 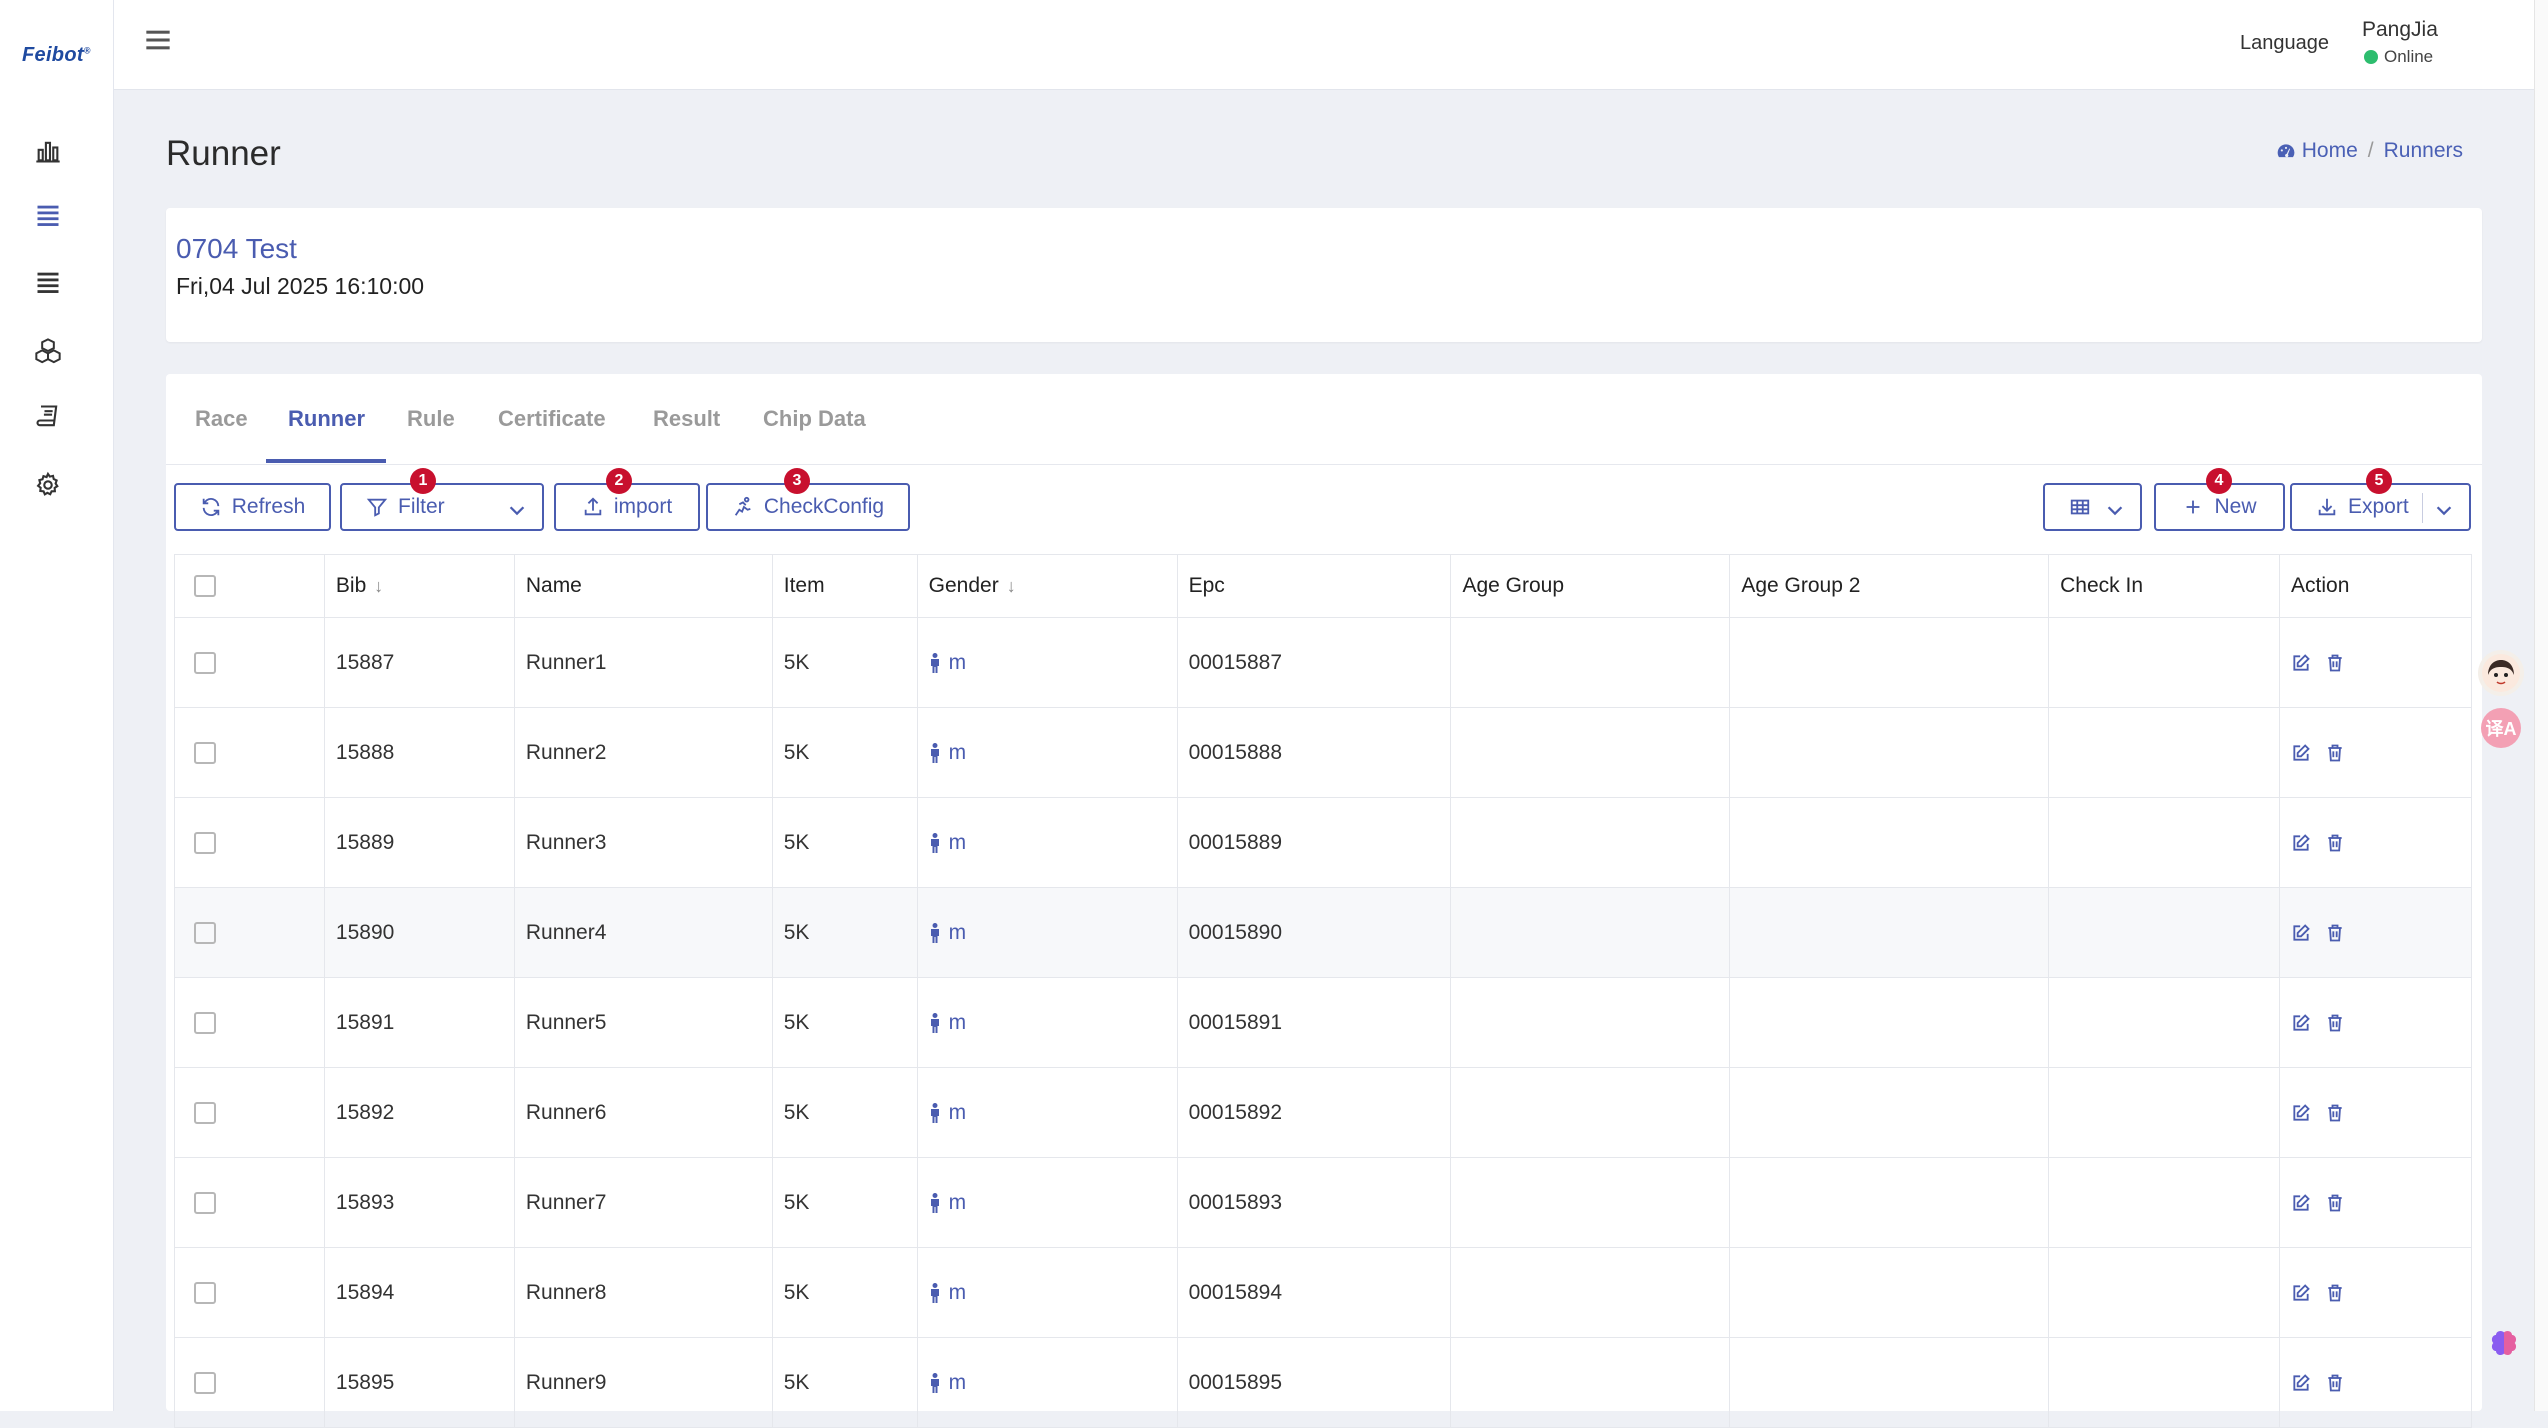 What do you see at coordinates (1047, 586) in the screenshot?
I see `column-header-gender: Gender ↓` at bounding box center [1047, 586].